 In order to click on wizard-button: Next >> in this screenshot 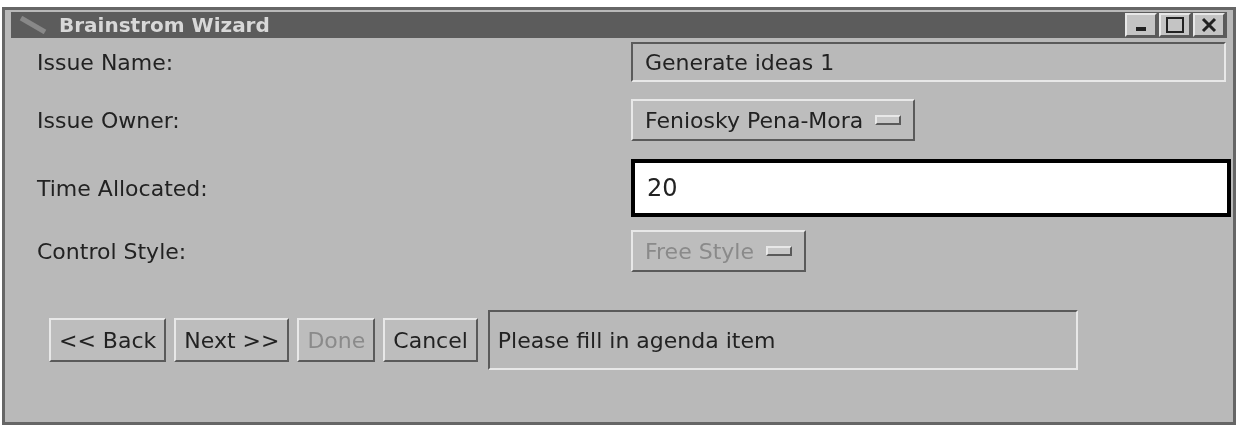, I will do `click(232, 340)`.